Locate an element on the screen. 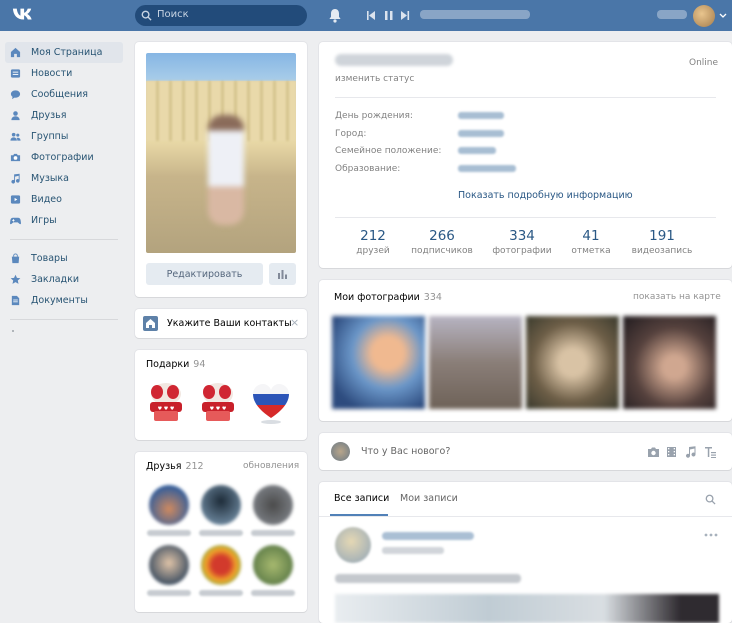 This screenshot has width=732, height=623. top-avatar is located at coordinates (704, 16).